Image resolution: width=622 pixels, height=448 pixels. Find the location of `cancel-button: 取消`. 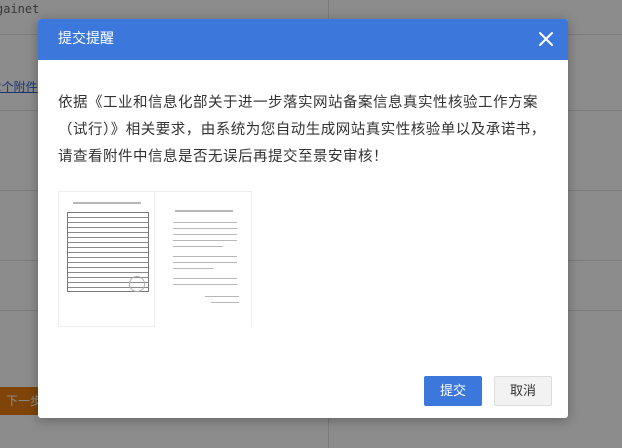

cancel-button: 取消 is located at coordinates (522, 391).